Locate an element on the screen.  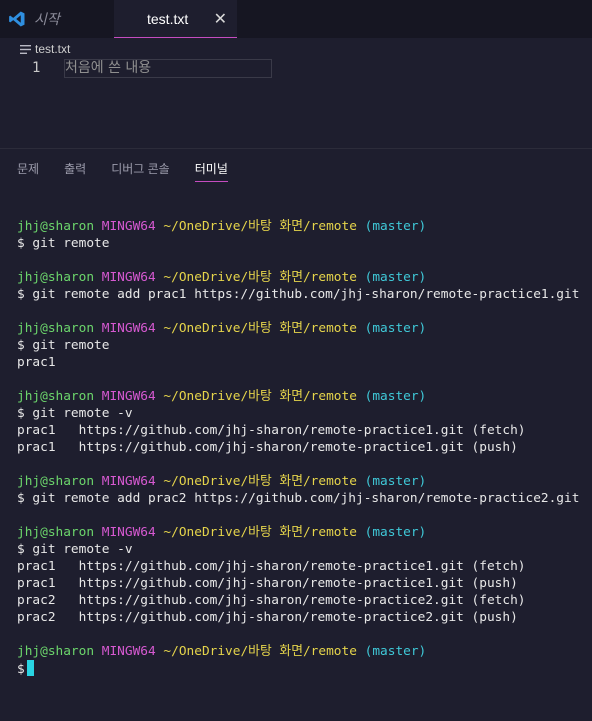
terminal-cursor is located at coordinates (30, 668).